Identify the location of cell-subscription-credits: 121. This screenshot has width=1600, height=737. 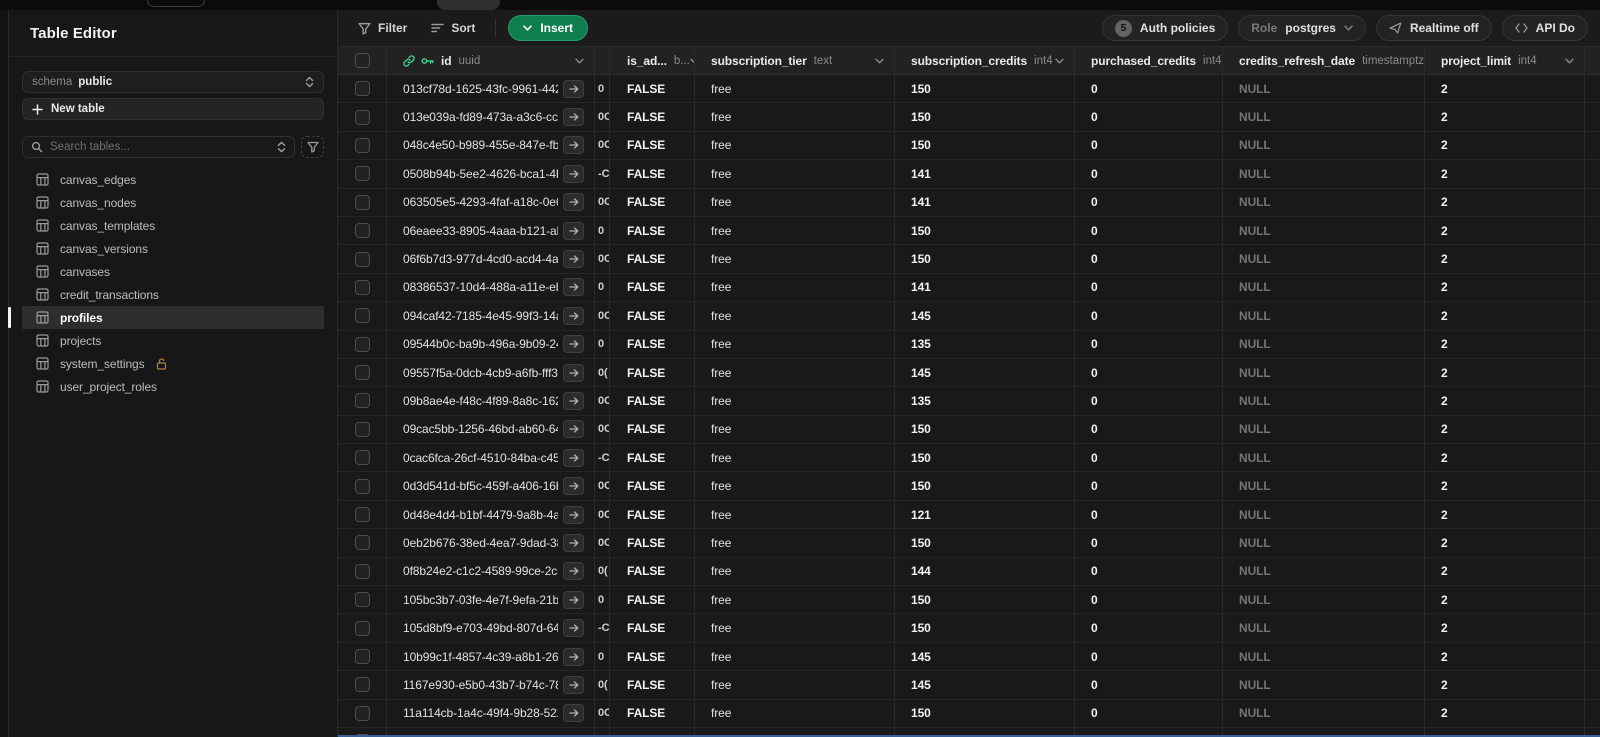
(985, 514).